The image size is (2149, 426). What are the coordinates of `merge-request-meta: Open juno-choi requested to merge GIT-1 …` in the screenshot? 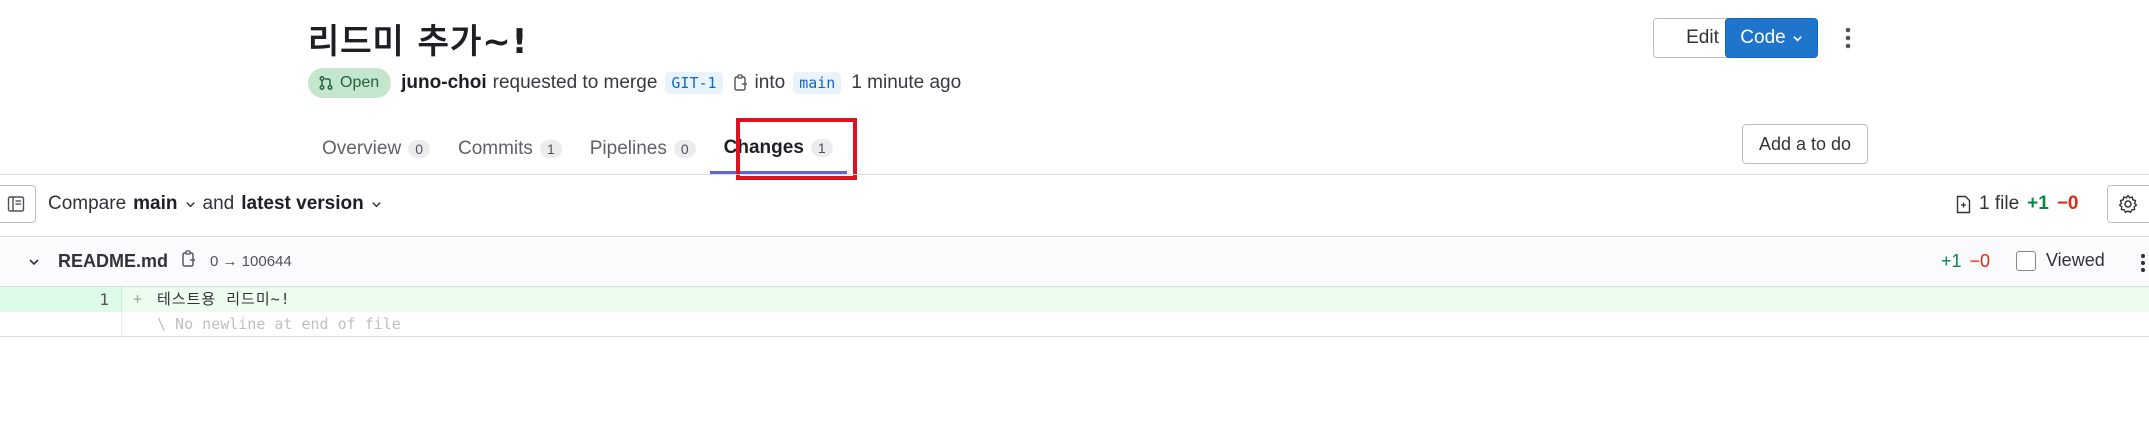 It's located at (638, 83).